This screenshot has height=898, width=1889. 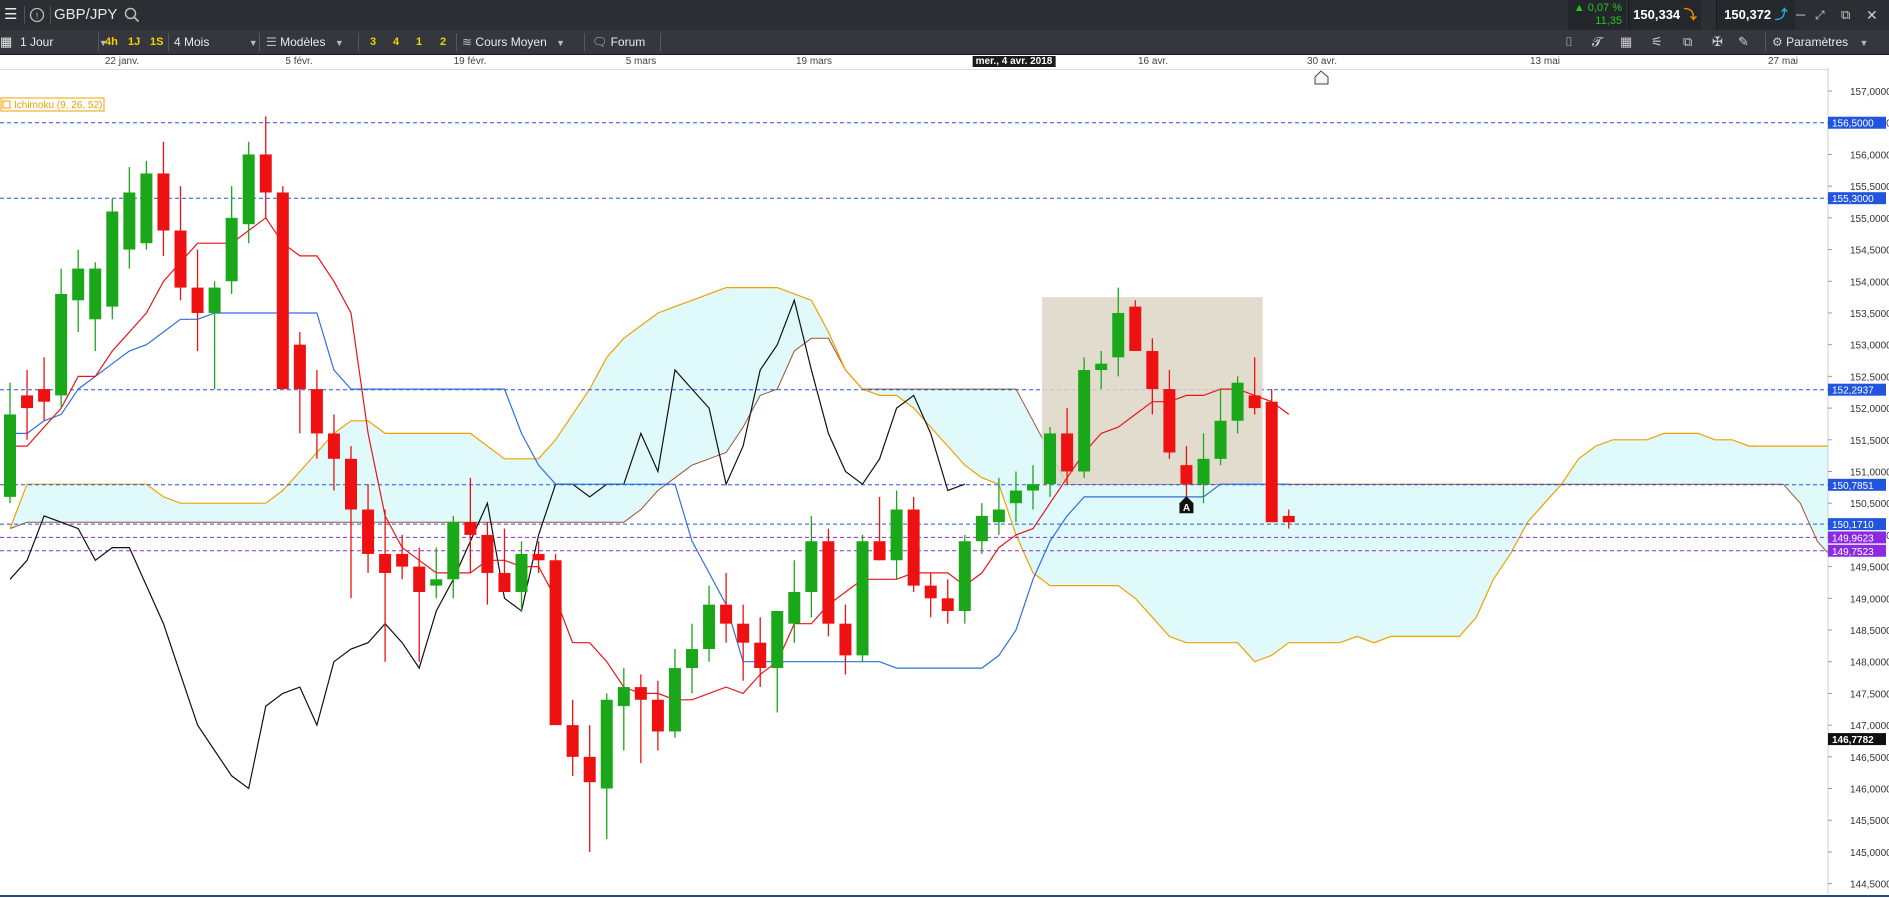 I want to click on tick-label: 148,5000, so click(x=1869, y=631).